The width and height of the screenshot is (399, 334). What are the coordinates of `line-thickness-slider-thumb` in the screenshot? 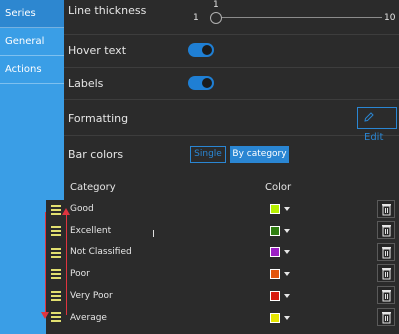 It's located at (216, 18).